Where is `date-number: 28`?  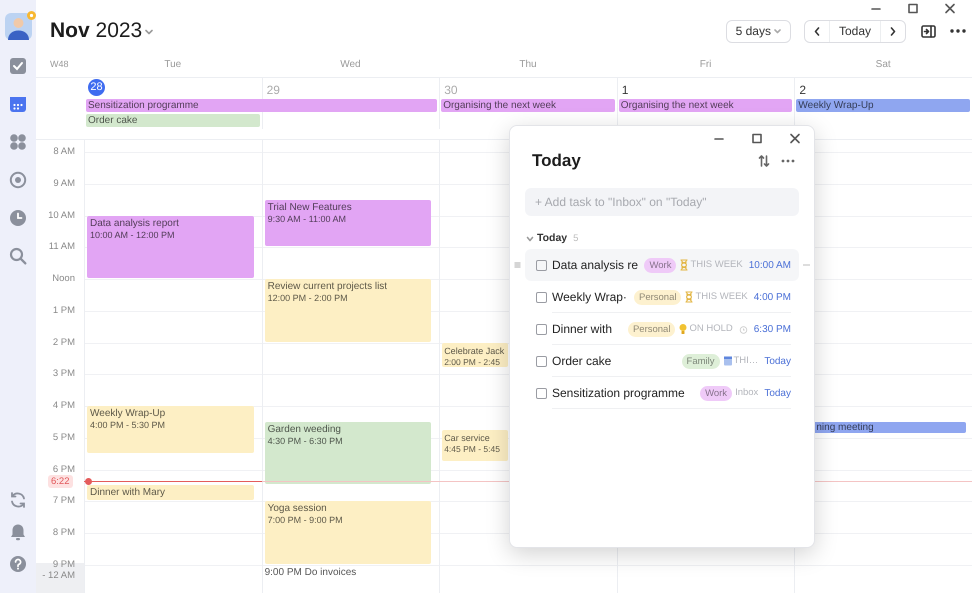
date-number: 28 is located at coordinates (96, 87).